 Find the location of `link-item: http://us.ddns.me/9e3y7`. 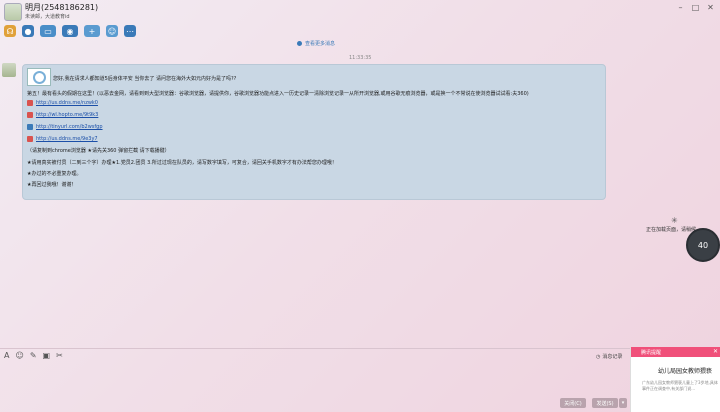

link-item: http://us.ddns.me/9e3y7 is located at coordinates (62, 139).